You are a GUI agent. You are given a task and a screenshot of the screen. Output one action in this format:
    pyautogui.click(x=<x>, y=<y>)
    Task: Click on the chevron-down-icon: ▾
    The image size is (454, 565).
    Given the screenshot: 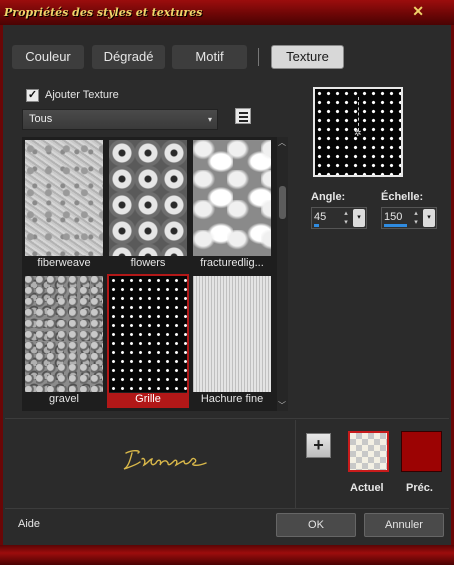 What is the action you would take?
    pyautogui.click(x=209, y=119)
    